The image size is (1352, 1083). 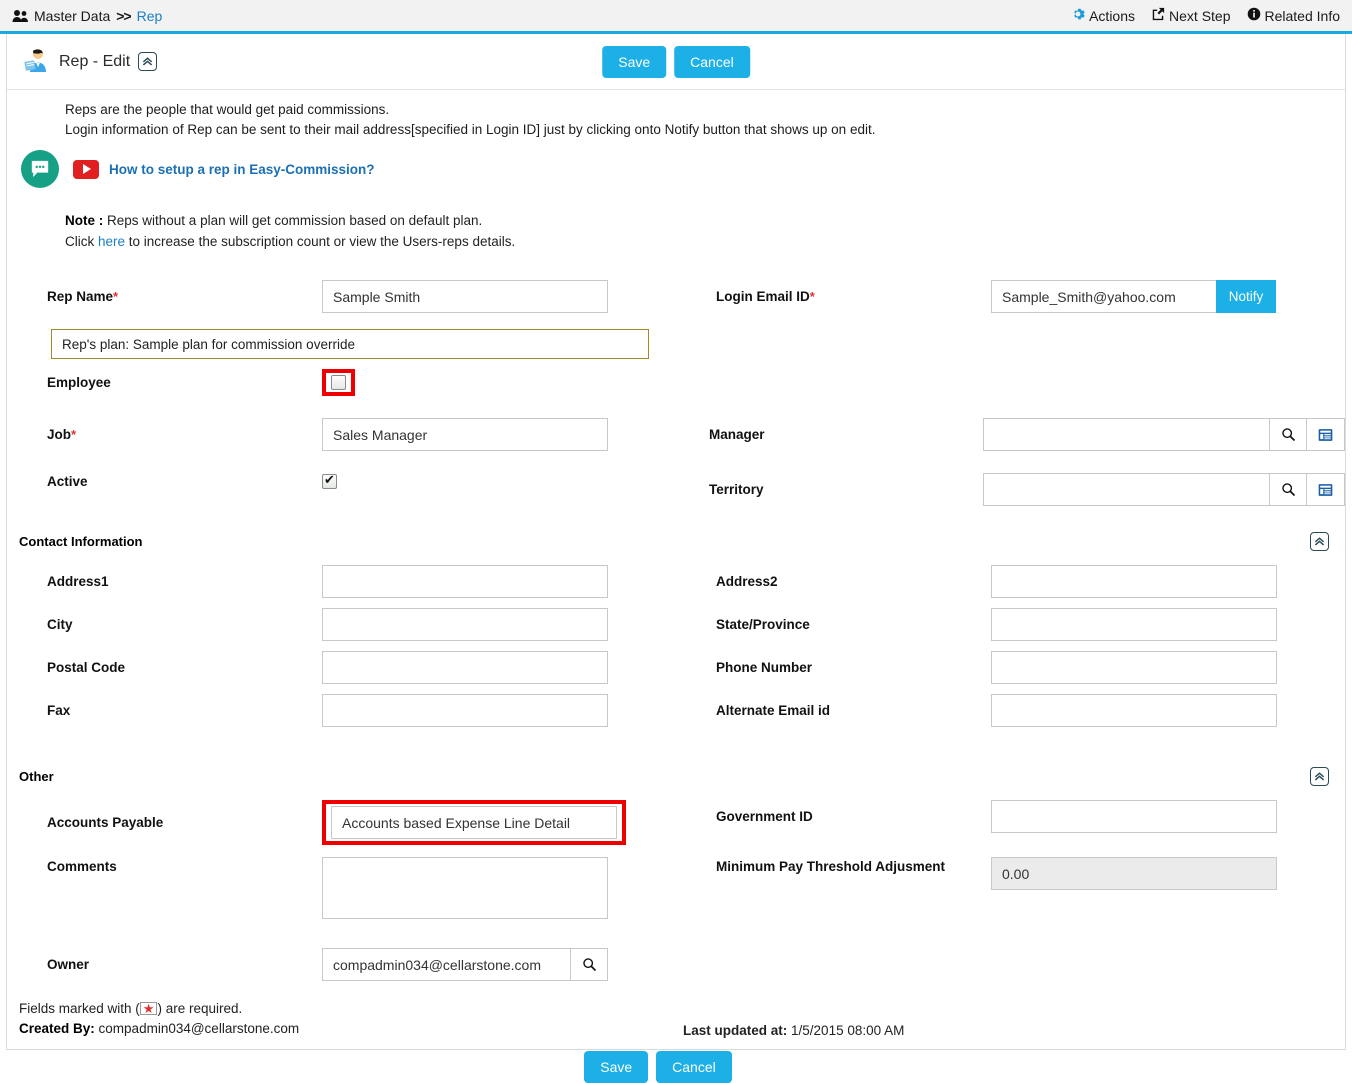 I want to click on breadcrumb-current: Rep, so click(x=150, y=16).